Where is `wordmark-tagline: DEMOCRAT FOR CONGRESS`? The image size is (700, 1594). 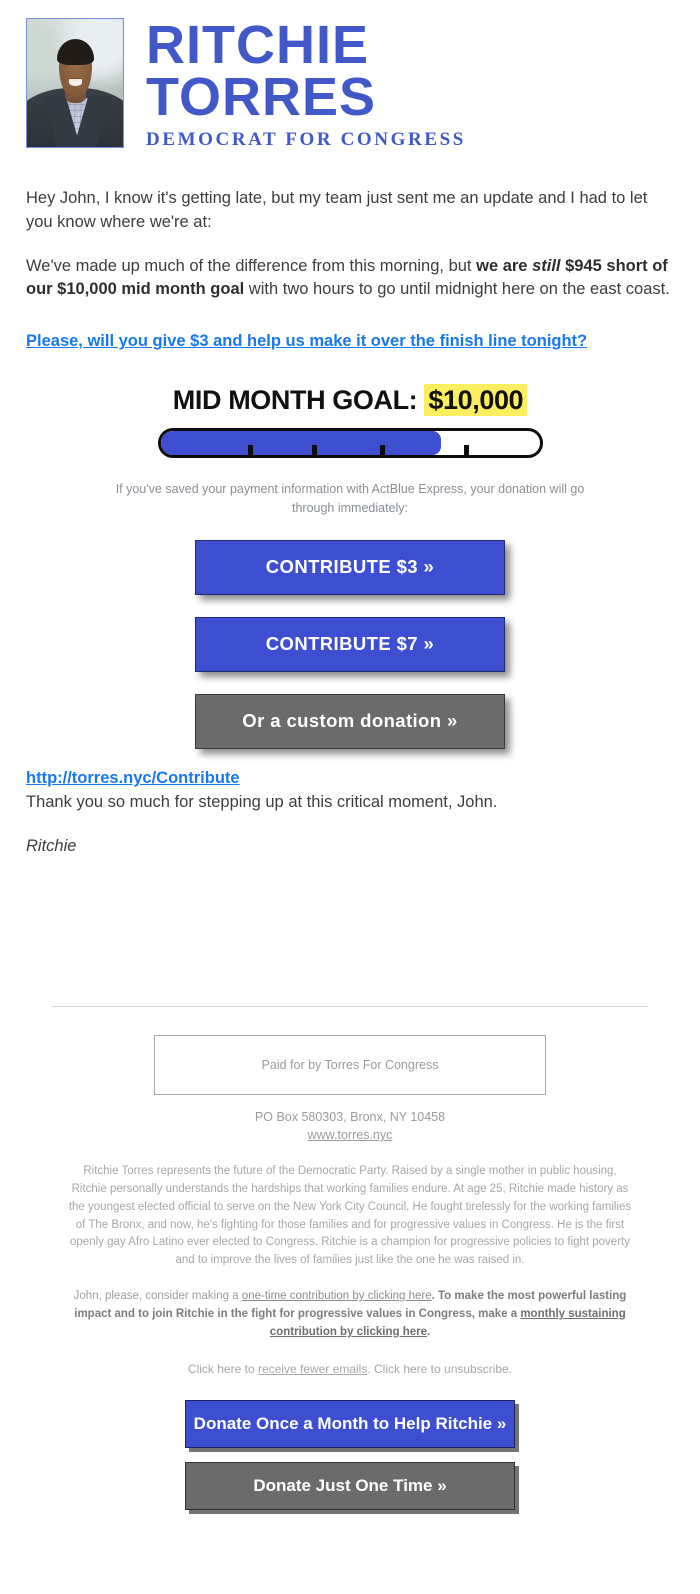 wordmark-tagline: DEMOCRAT FOR CONGRESS is located at coordinates (306, 139).